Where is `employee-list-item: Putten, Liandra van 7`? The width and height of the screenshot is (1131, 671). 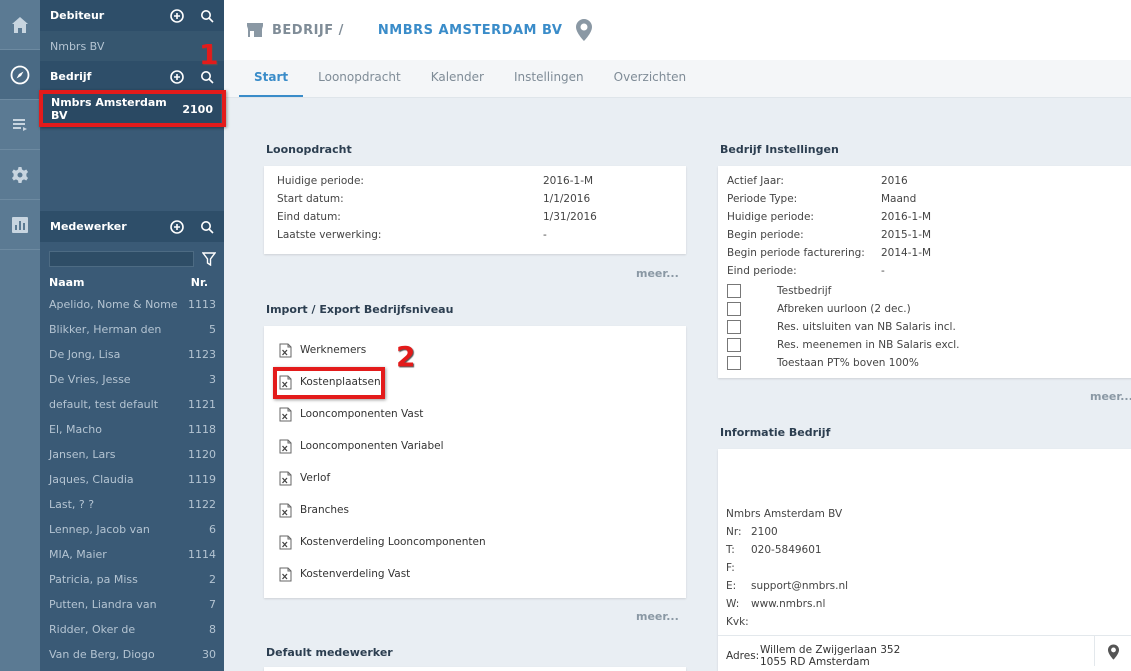 employee-list-item: Putten, Liandra van 7 is located at coordinates (132, 604).